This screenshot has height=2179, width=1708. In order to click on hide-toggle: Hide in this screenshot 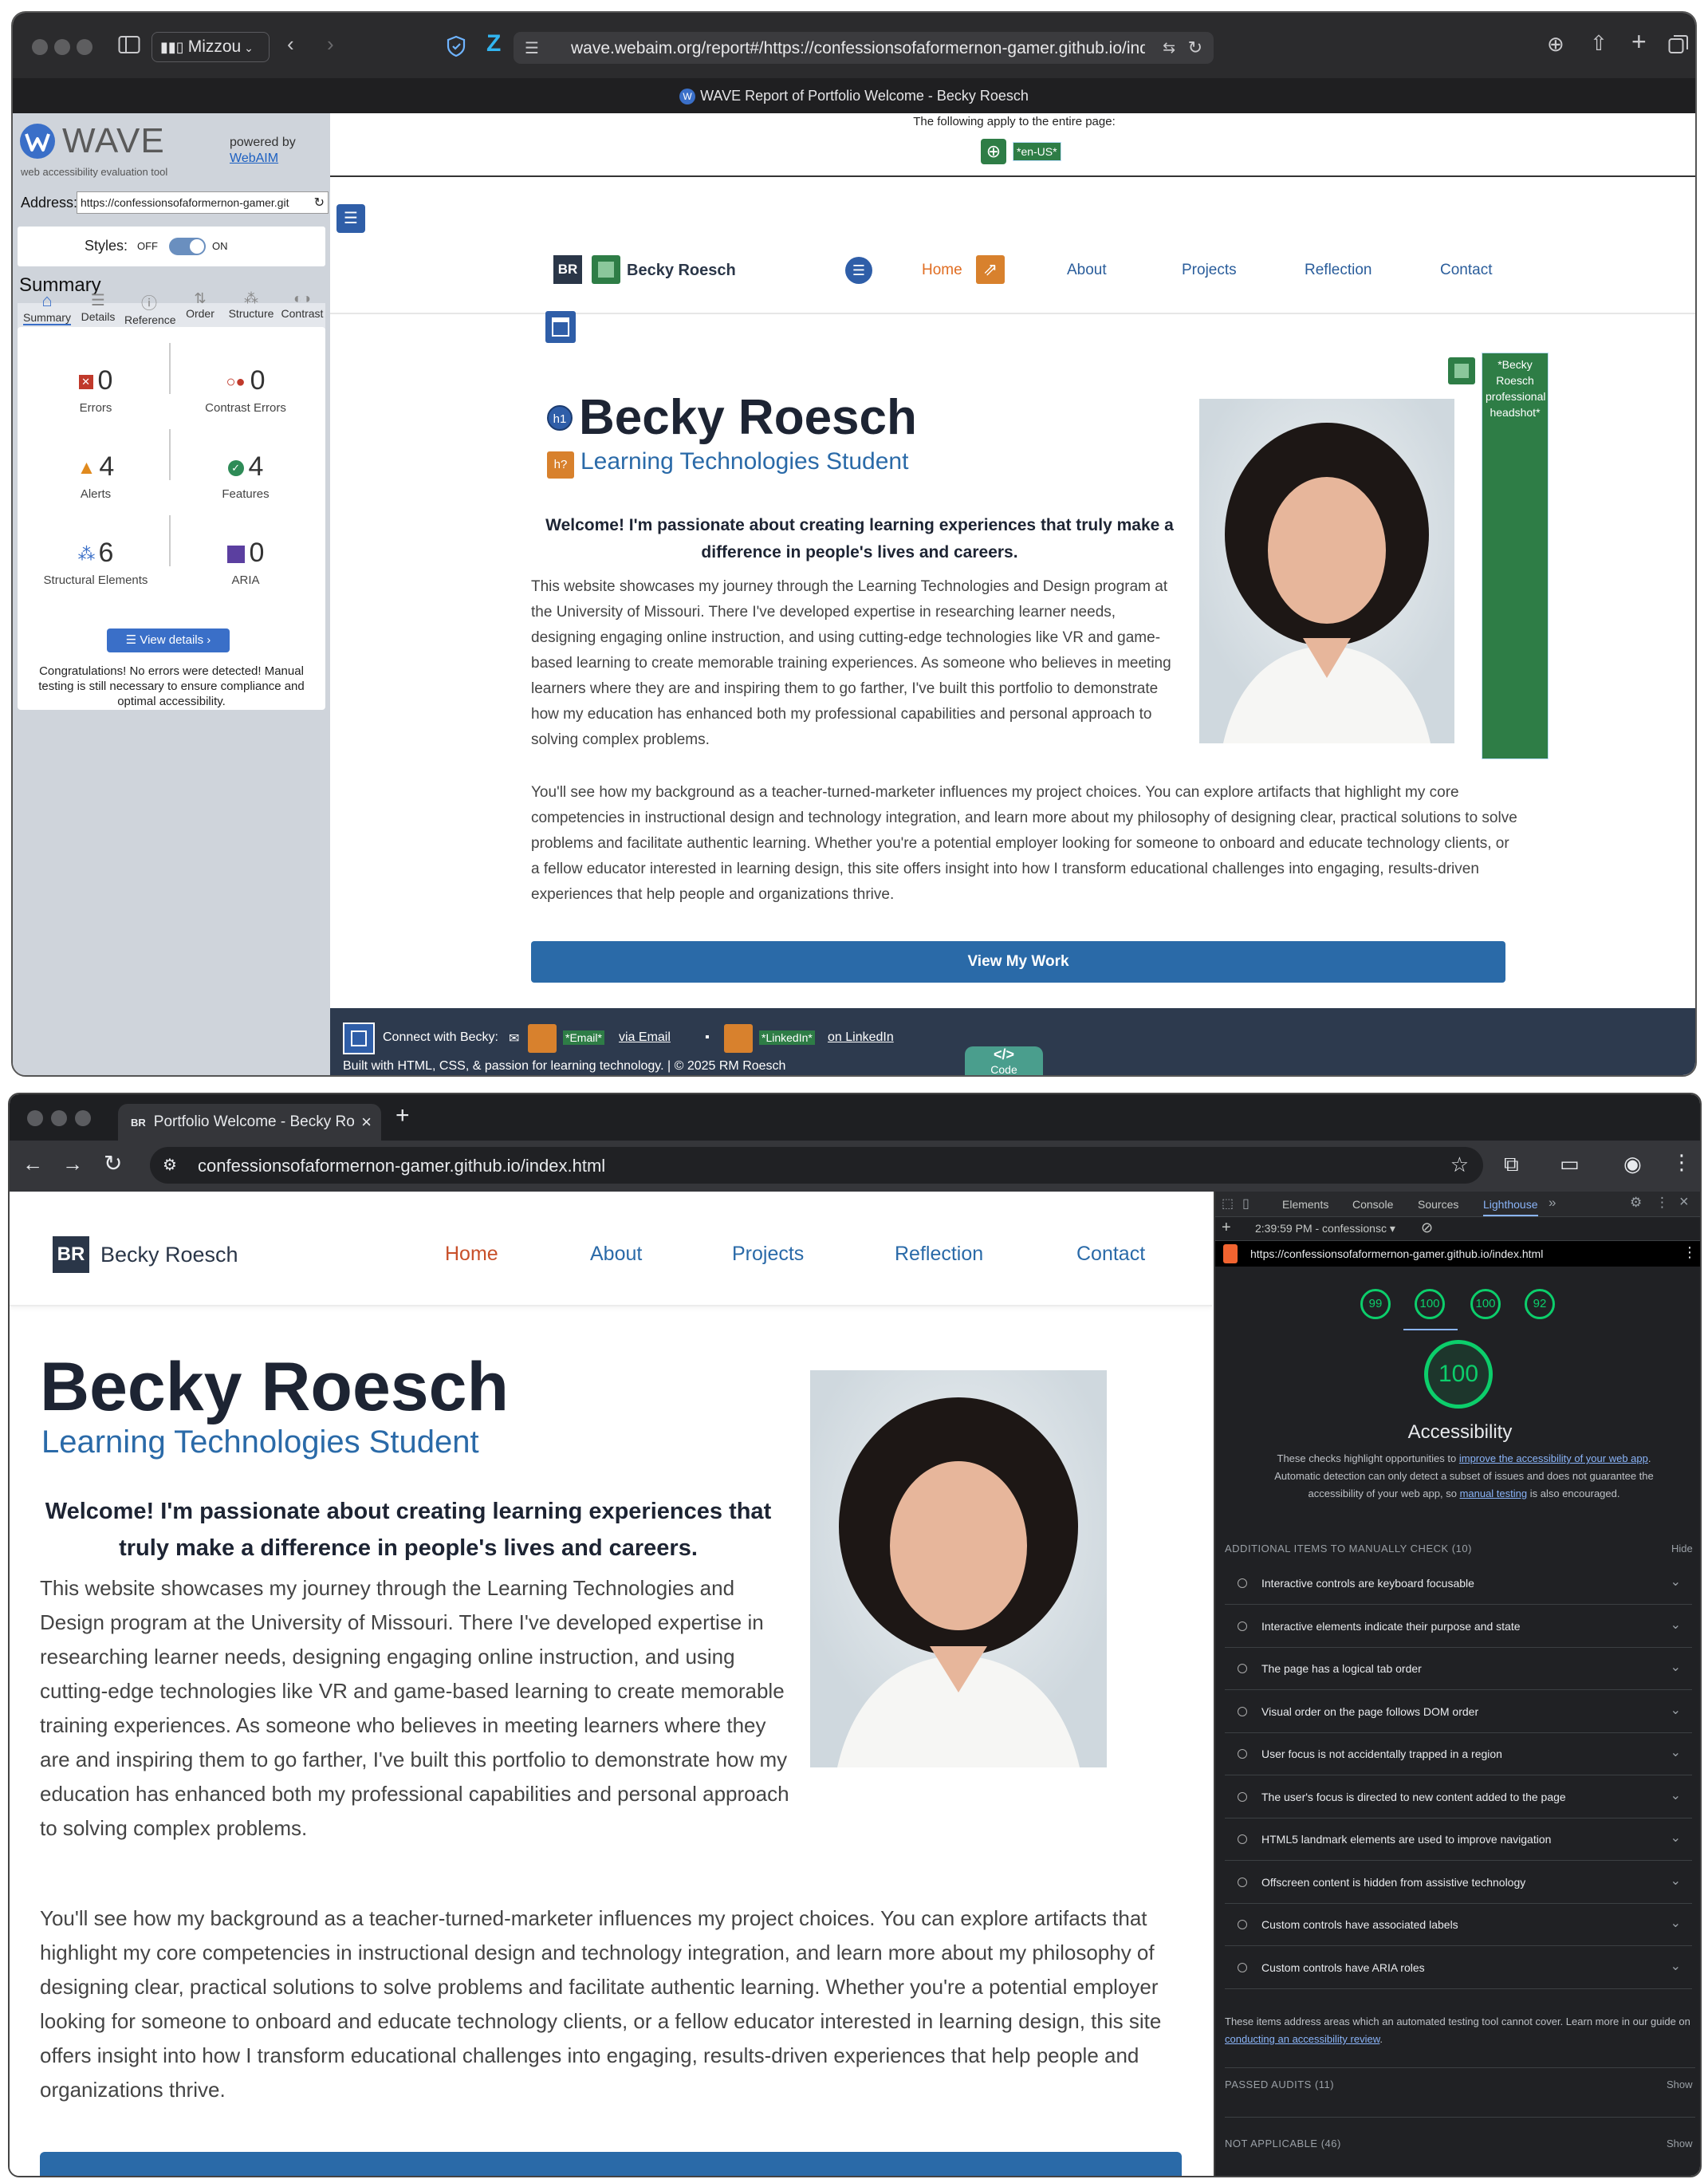, I will do `click(1682, 1548)`.